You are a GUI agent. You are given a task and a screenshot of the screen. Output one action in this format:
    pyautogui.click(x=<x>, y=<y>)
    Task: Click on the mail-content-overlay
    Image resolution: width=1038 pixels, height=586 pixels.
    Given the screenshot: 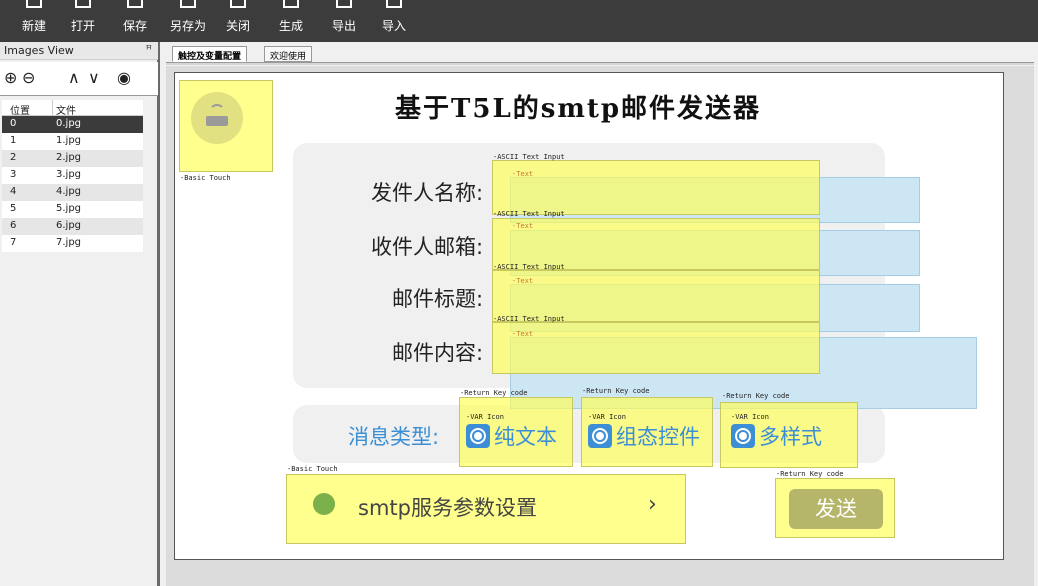 What is the action you would take?
    pyautogui.click(x=656, y=348)
    